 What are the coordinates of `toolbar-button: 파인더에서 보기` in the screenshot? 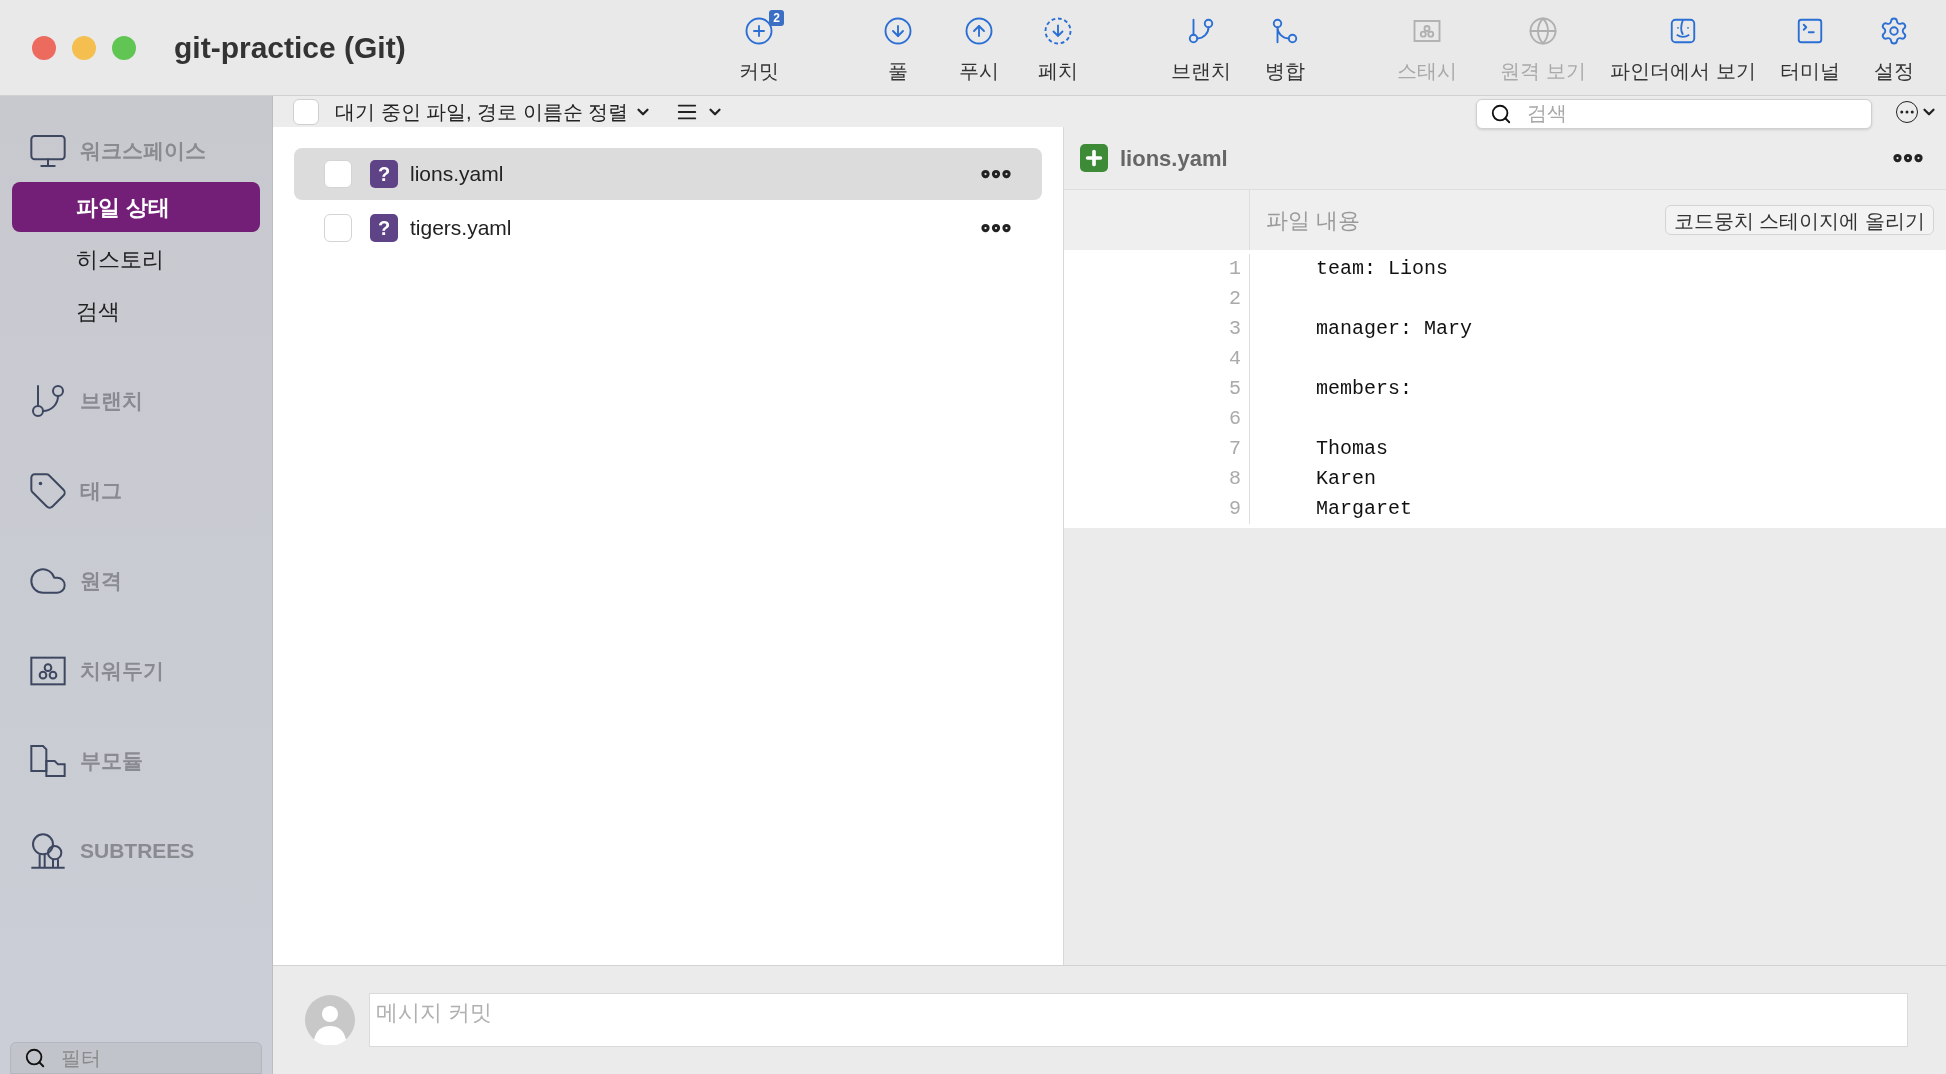 It's located at (1683, 47).